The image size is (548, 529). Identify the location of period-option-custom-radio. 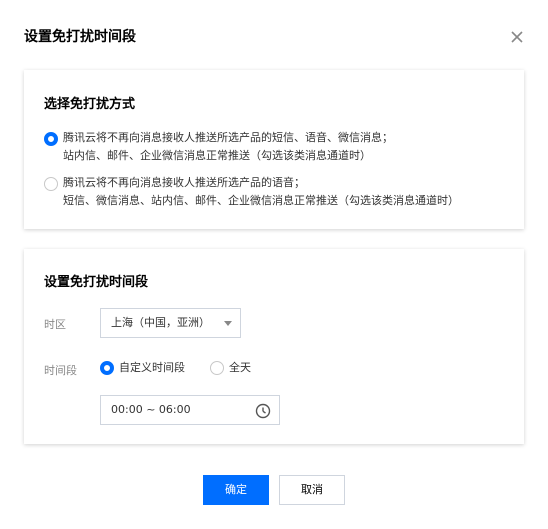
(107, 368).